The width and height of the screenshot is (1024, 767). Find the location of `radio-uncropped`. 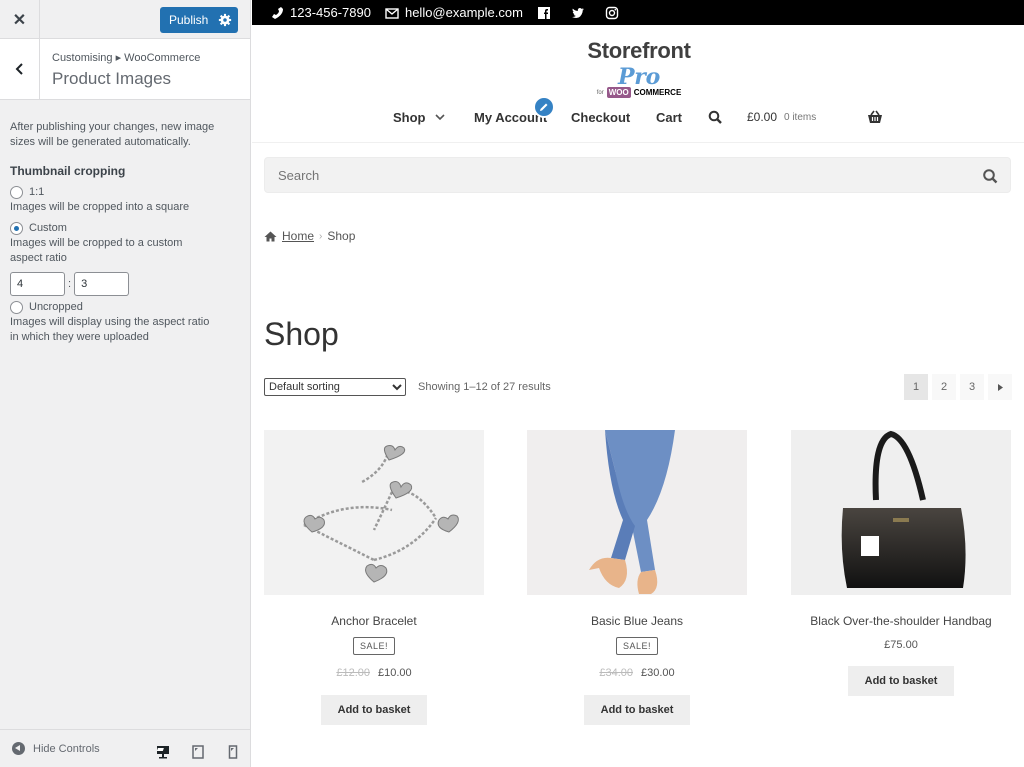

radio-uncropped is located at coordinates (16, 307).